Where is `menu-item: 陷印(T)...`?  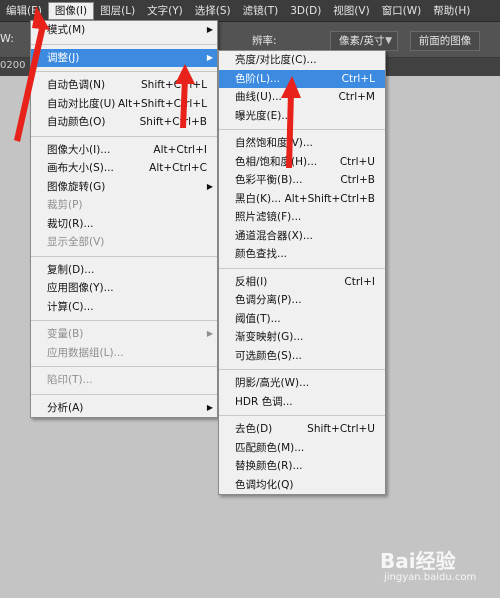 menu-item: 陷印(T)... is located at coordinates (124, 380).